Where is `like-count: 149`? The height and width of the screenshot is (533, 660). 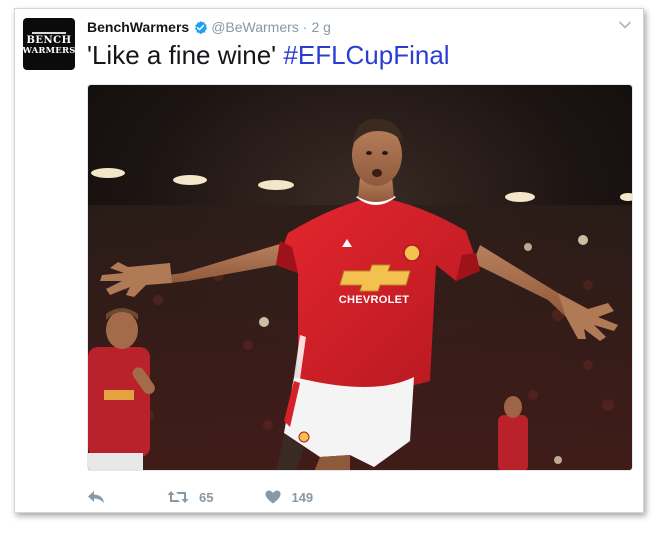 like-count: 149 is located at coordinates (302, 497).